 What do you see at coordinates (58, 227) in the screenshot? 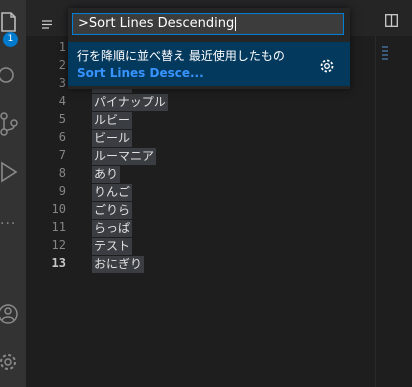
I see `line-number: 11` at bounding box center [58, 227].